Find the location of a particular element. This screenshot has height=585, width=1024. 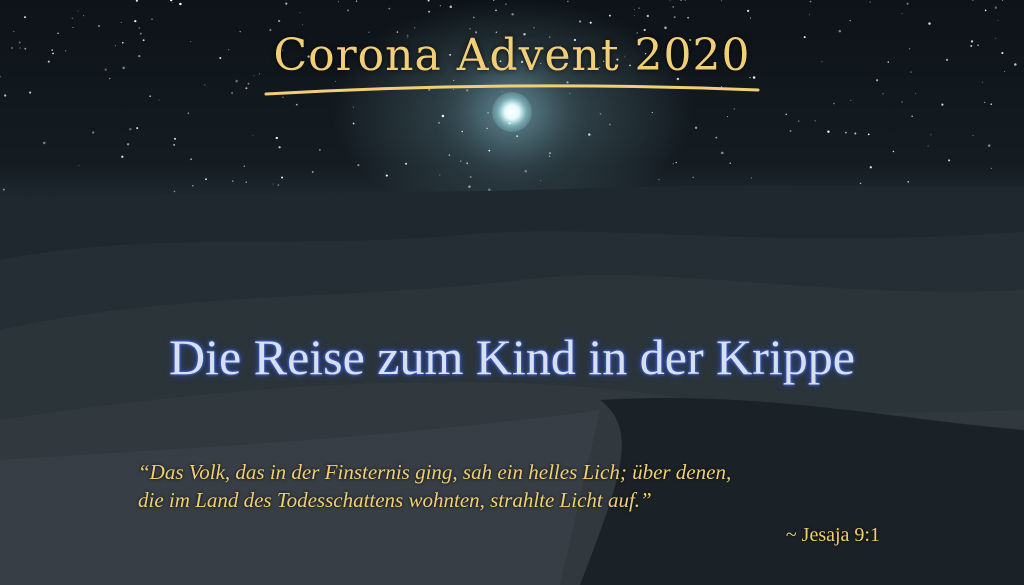

quote-attribution: ~ Jesaja 9:1 is located at coordinates (832, 535).